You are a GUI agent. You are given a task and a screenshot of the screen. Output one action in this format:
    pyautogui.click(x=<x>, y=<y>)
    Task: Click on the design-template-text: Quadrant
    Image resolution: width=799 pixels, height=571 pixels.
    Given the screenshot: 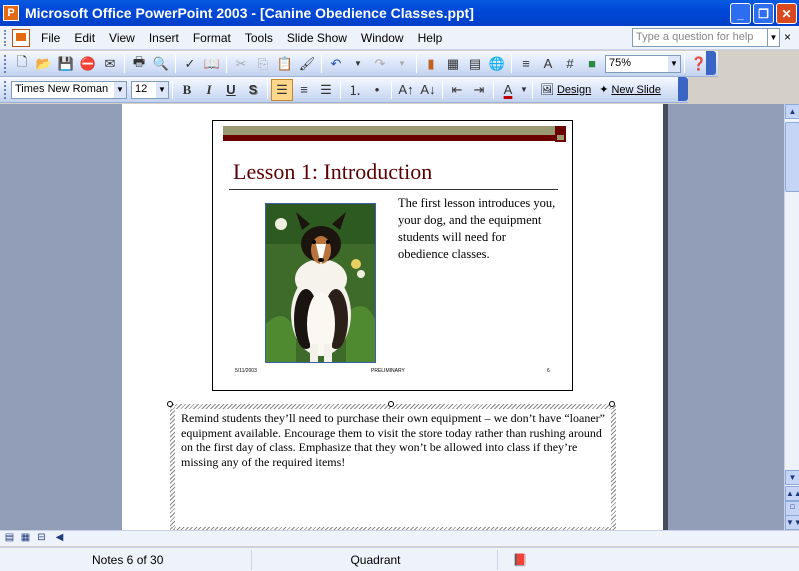 What is the action you would take?
    pyautogui.click(x=375, y=560)
    